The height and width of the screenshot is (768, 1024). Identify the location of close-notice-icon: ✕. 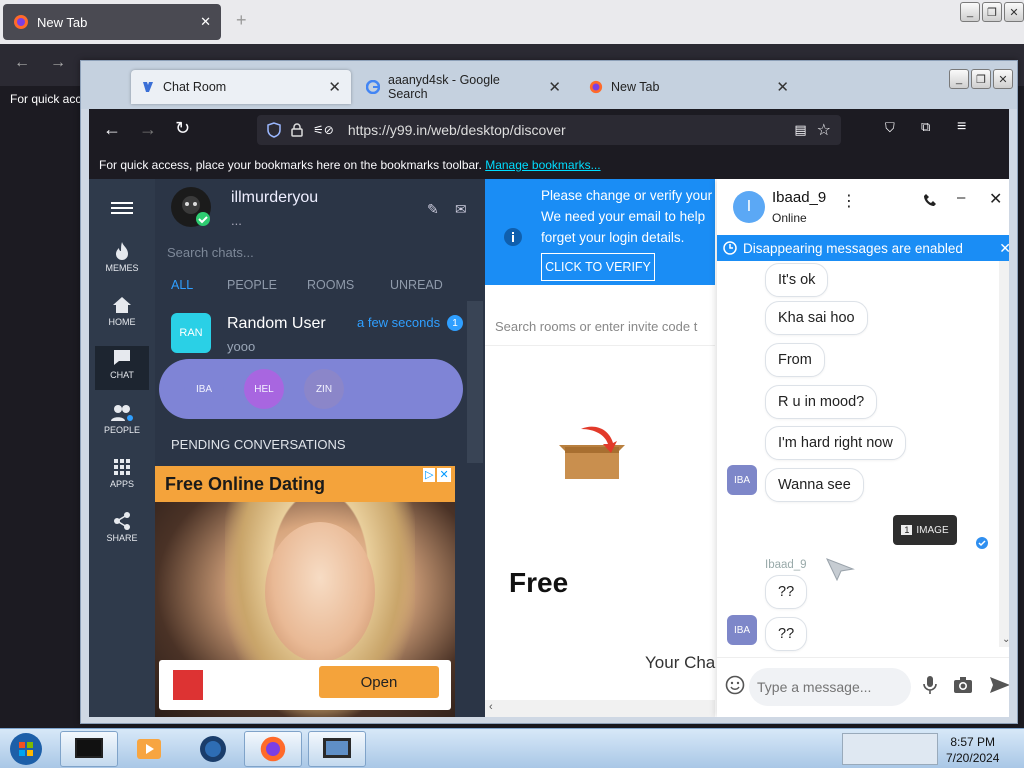
(1004, 248).